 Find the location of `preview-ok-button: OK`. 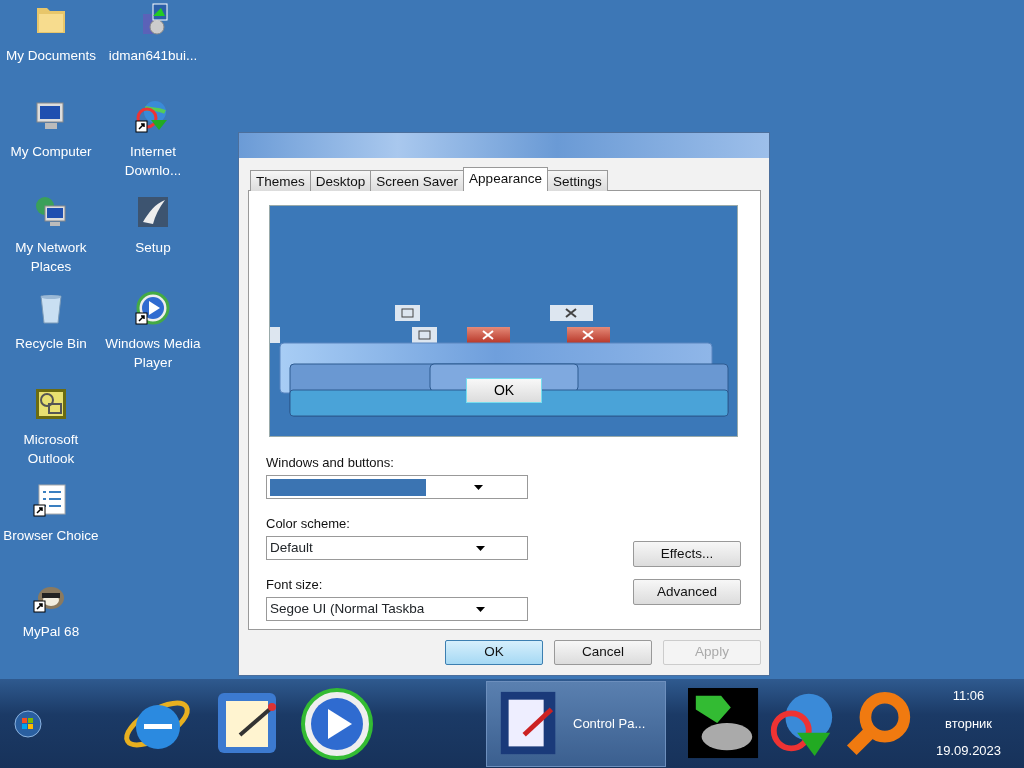

preview-ok-button: OK is located at coordinates (504, 390).